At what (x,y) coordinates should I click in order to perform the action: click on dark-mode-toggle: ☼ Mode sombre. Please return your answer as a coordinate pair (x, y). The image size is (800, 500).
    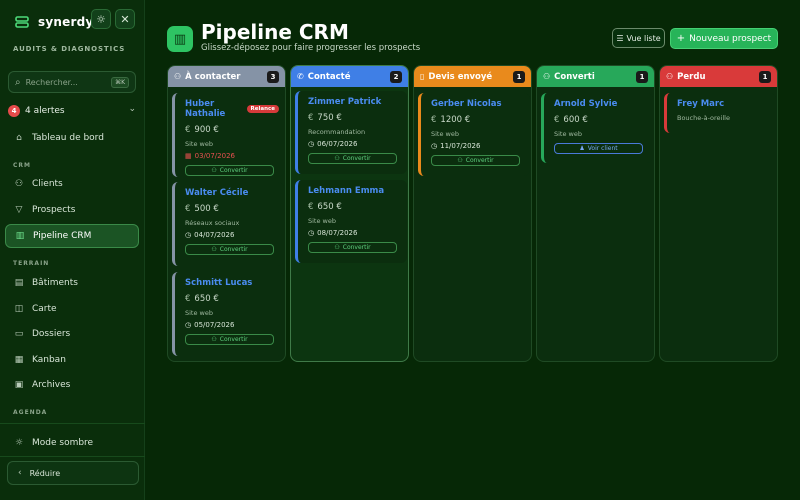
    Looking at the image, I should click on (72, 443).